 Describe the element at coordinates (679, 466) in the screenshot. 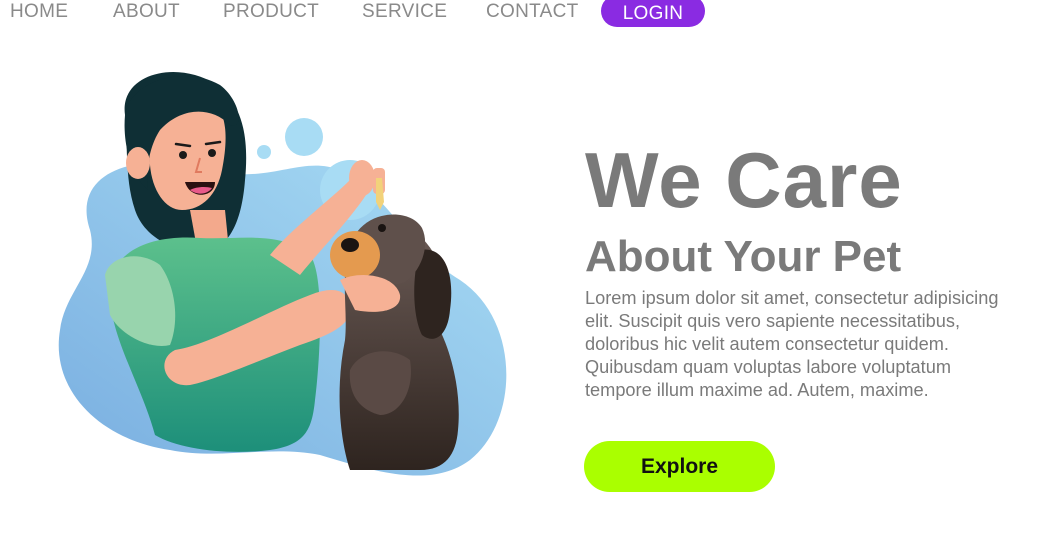

I see `explore-button: Explore` at that location.